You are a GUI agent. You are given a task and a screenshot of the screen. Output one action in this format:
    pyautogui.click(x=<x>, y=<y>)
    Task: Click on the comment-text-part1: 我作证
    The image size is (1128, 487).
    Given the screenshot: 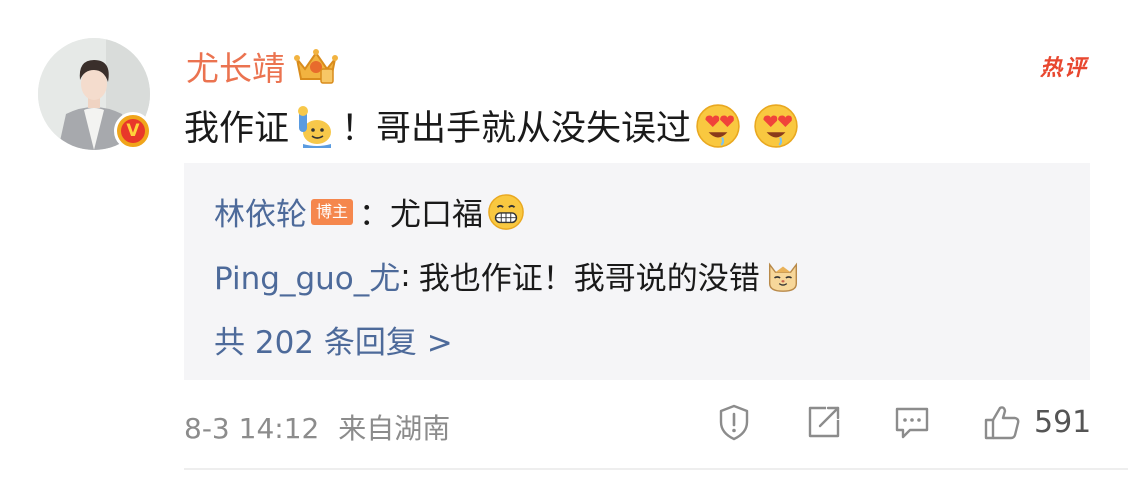 What is the action you would take?
    pyautogui.click(x=237, y=129)
    